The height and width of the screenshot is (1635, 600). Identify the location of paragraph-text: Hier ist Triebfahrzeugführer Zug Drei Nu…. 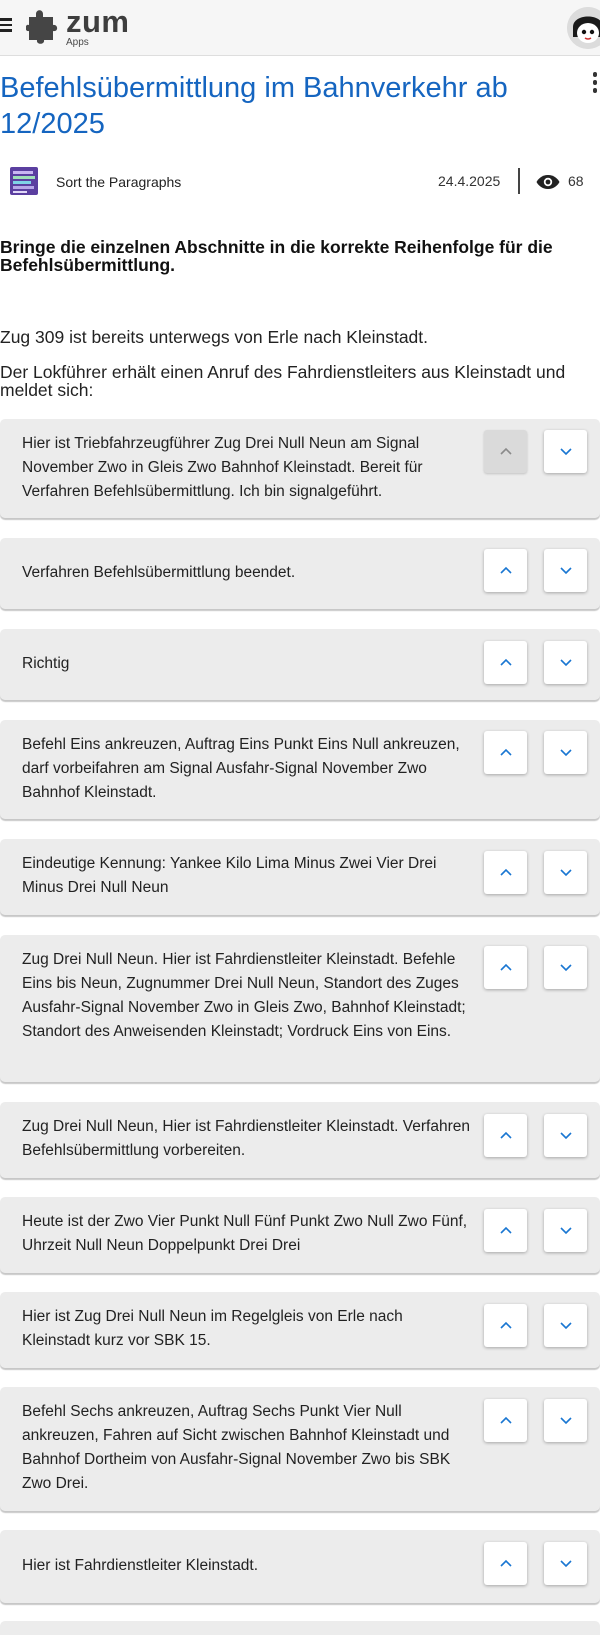
(222, 467).